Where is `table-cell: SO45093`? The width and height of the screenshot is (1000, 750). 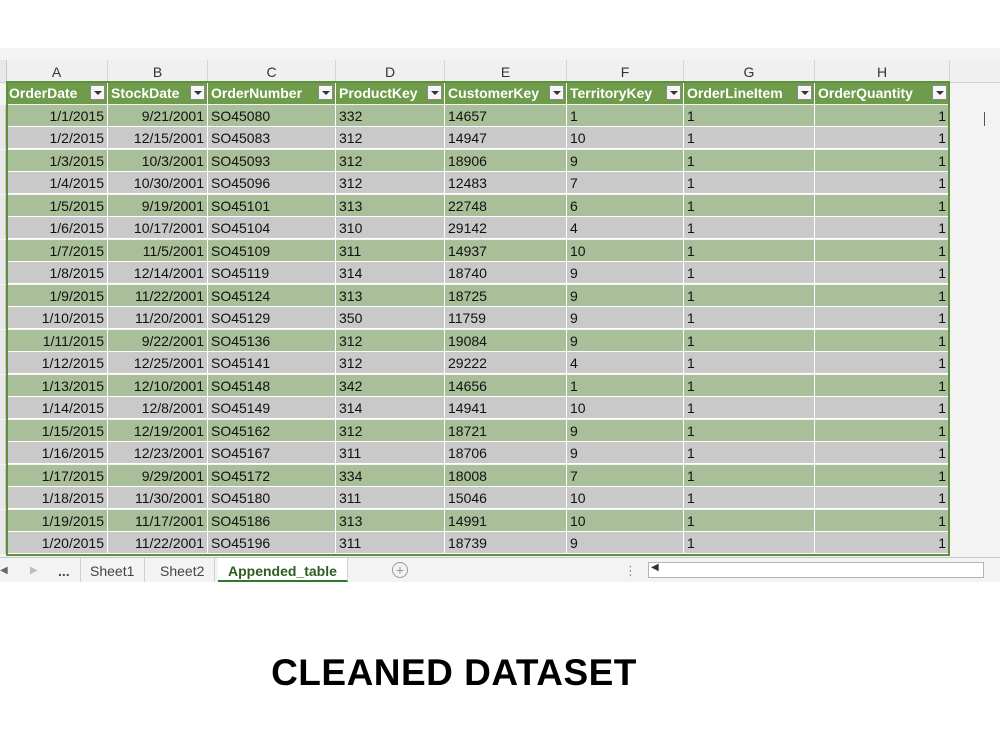
table-cell: SO45093 is located at coordinates (272, 161).